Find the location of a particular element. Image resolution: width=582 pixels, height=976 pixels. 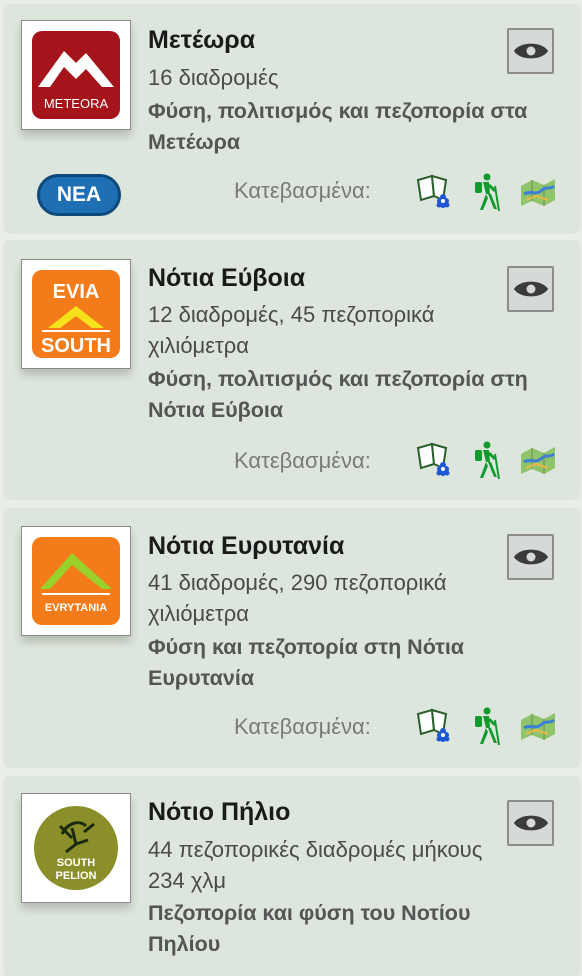

card-title: Νότιο Πήλιο is located at coordinates (219, 812).